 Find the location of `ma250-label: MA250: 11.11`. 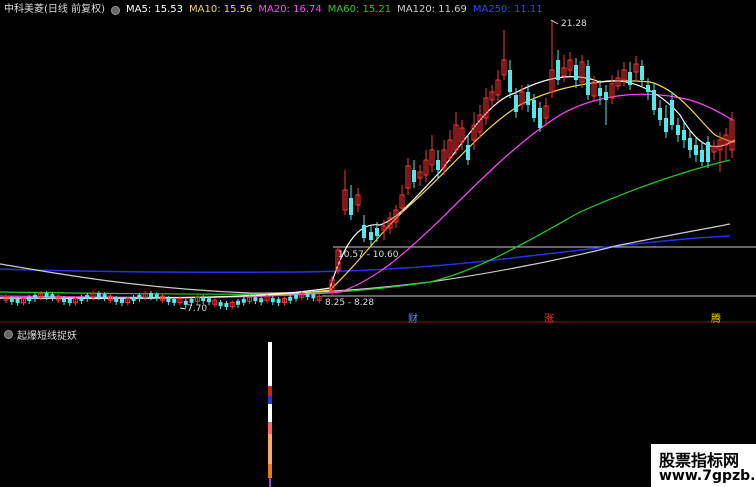

ma250-label: MA250: 11.11 is located at coordinates (507, 9).